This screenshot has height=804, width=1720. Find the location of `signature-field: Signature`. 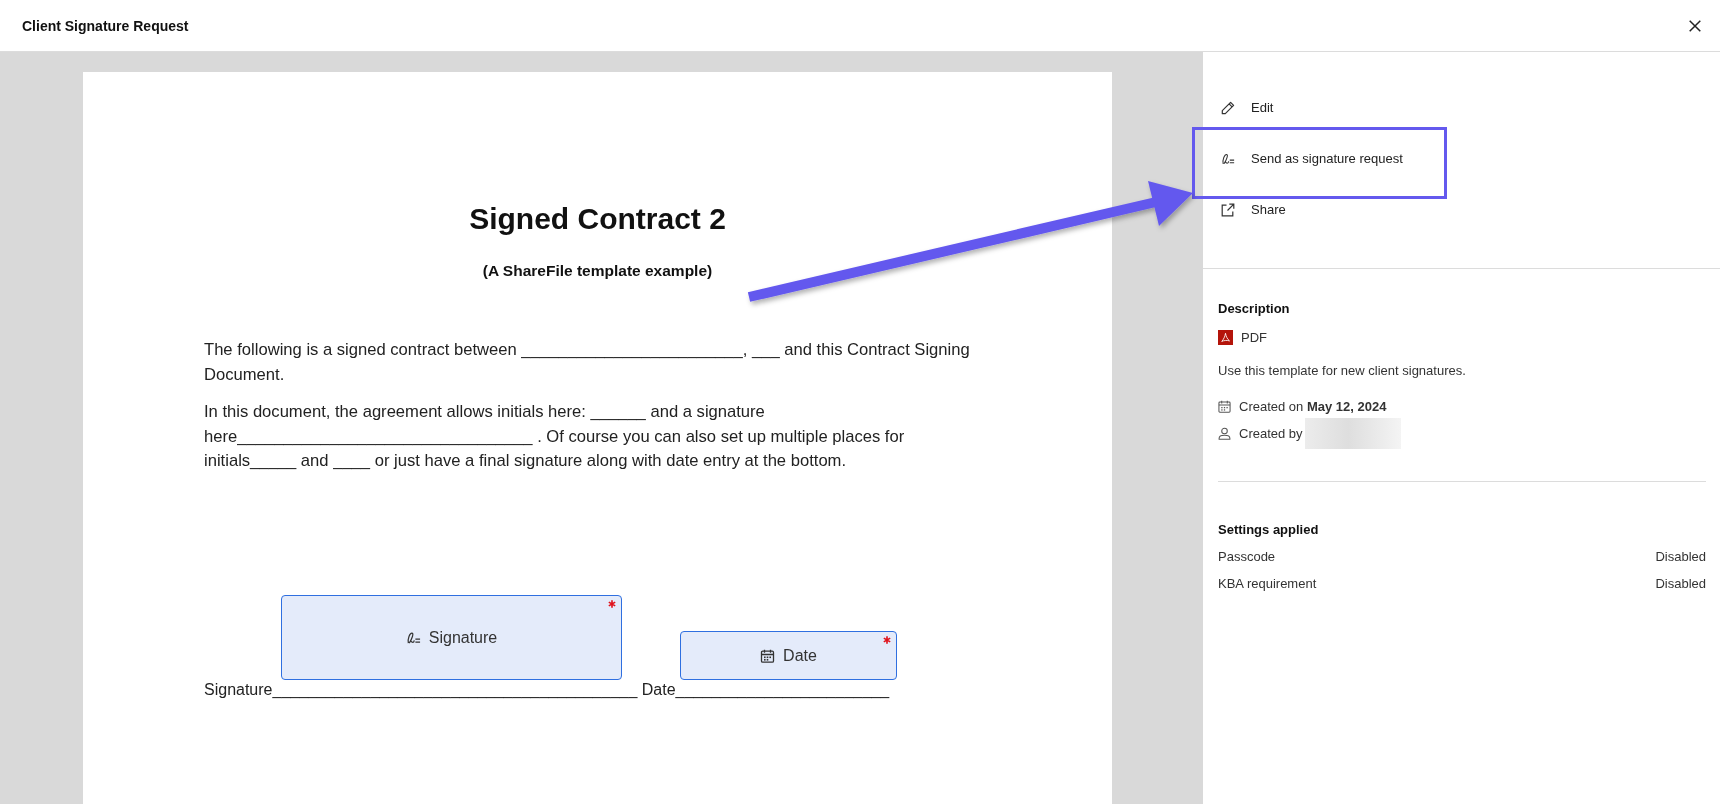

signature-field: Signature is located at coordinates (451, 637).